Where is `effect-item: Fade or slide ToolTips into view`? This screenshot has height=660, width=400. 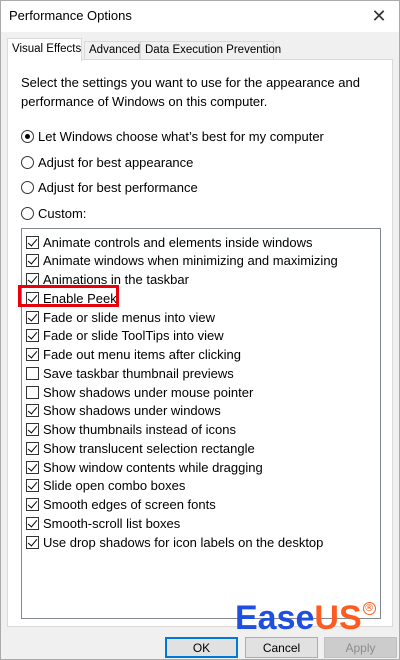 effect-item: Fade or slide ToolTips into view is located at coordinates (125, 336).